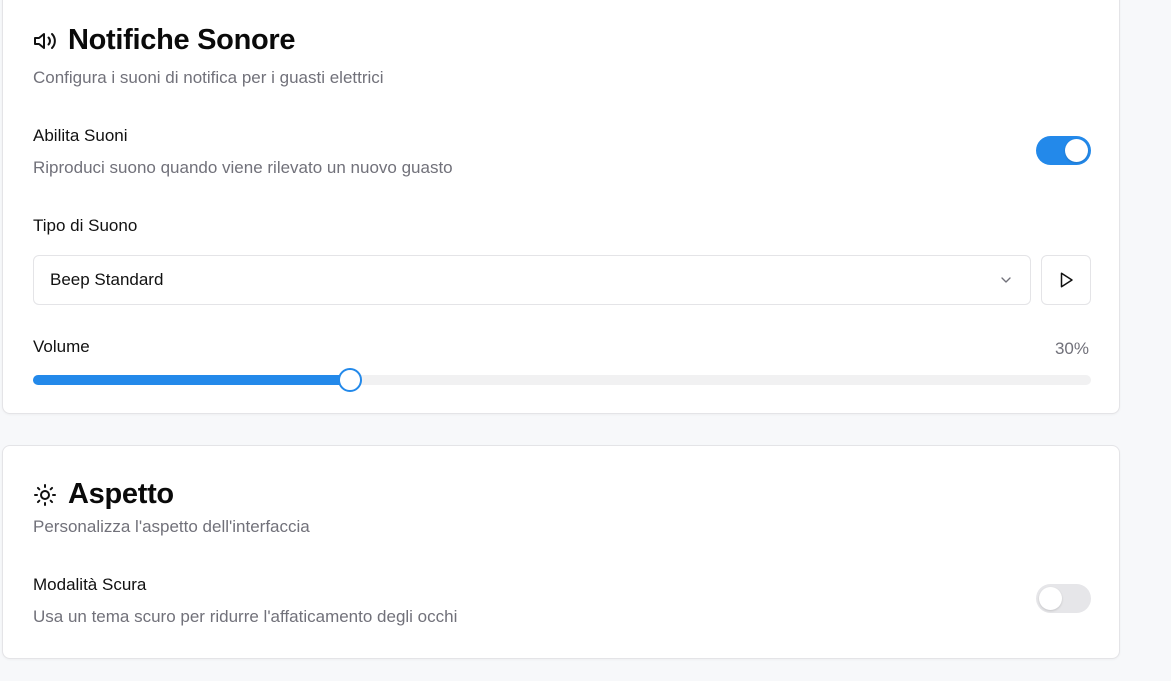 This screenshot has height=681, width=1171. Describe the element at coordinates (350, 380) in the screenshot. I see `slider-thumb` at that location.